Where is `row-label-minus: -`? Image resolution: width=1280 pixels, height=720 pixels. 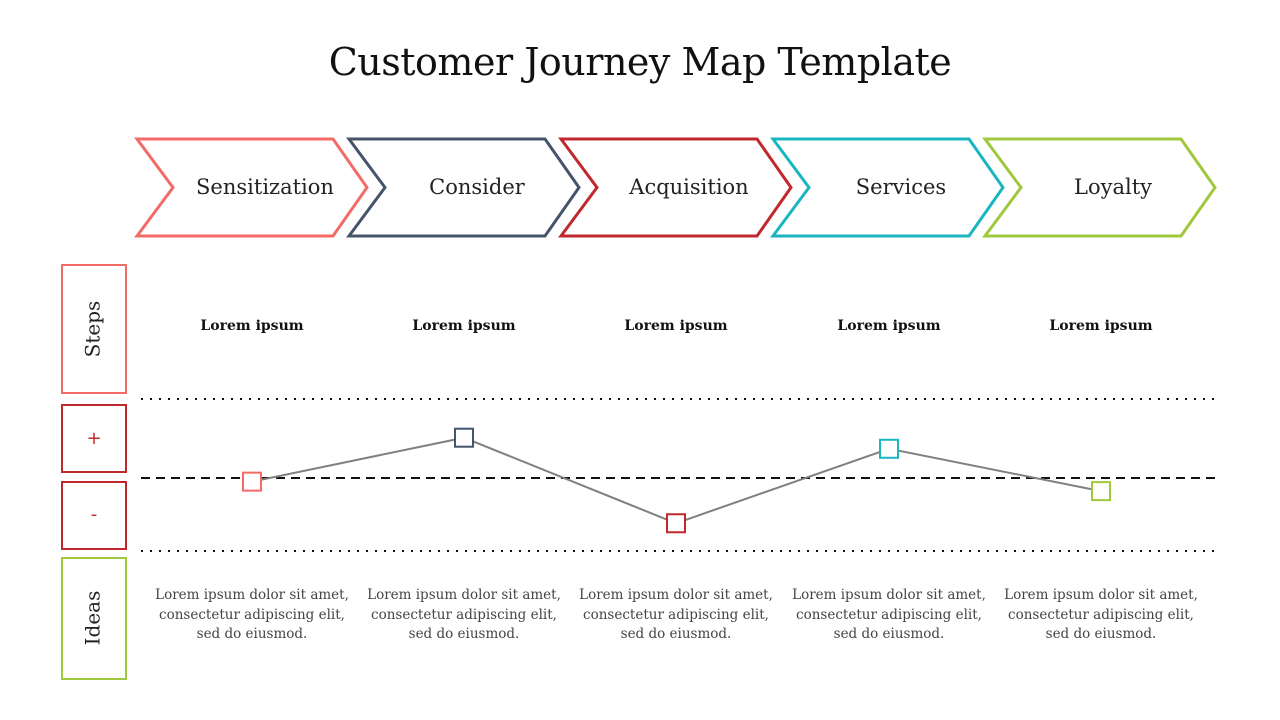 row-label-minus: - is located at coordinates (94, 514).